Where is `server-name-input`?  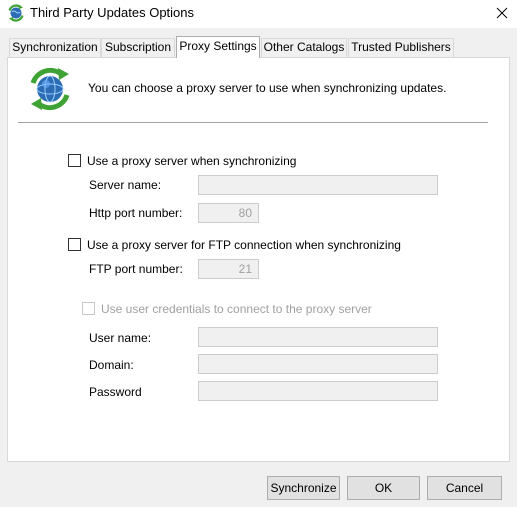 server-name-input is located at coordinates (318, 185).